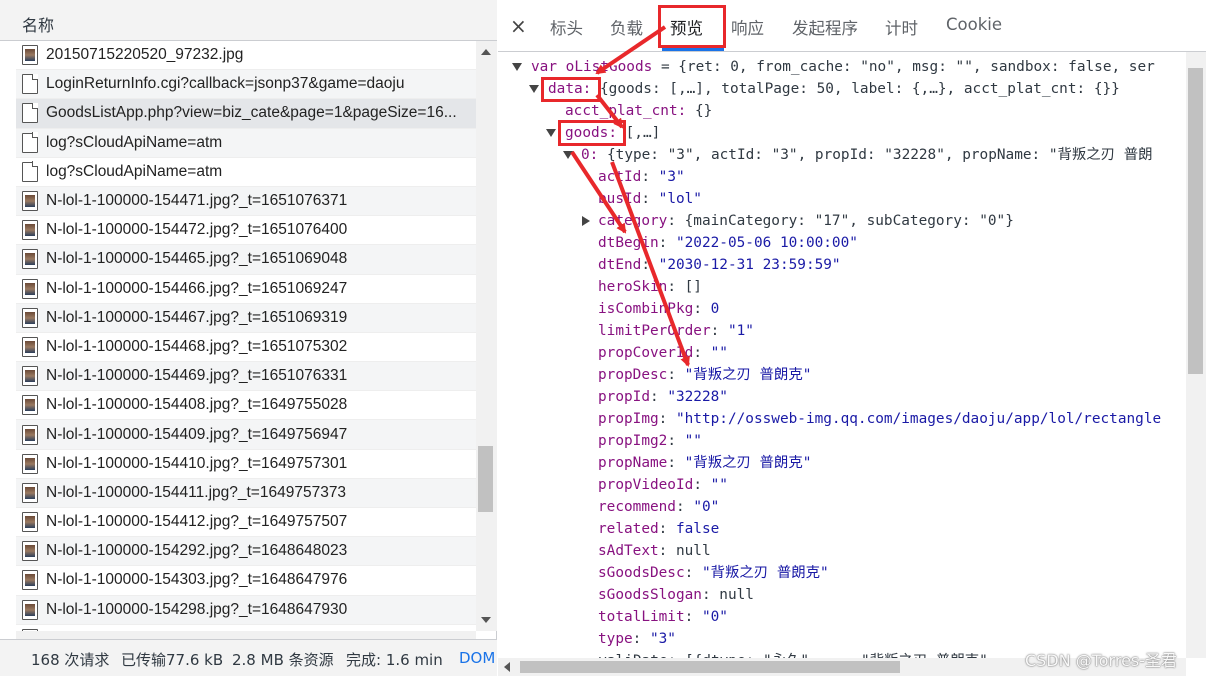 This screenshot has height=676, width=1206. Describe the element at coordinates (693, 287) in the screenshot. I see `field-value: []` at that location.